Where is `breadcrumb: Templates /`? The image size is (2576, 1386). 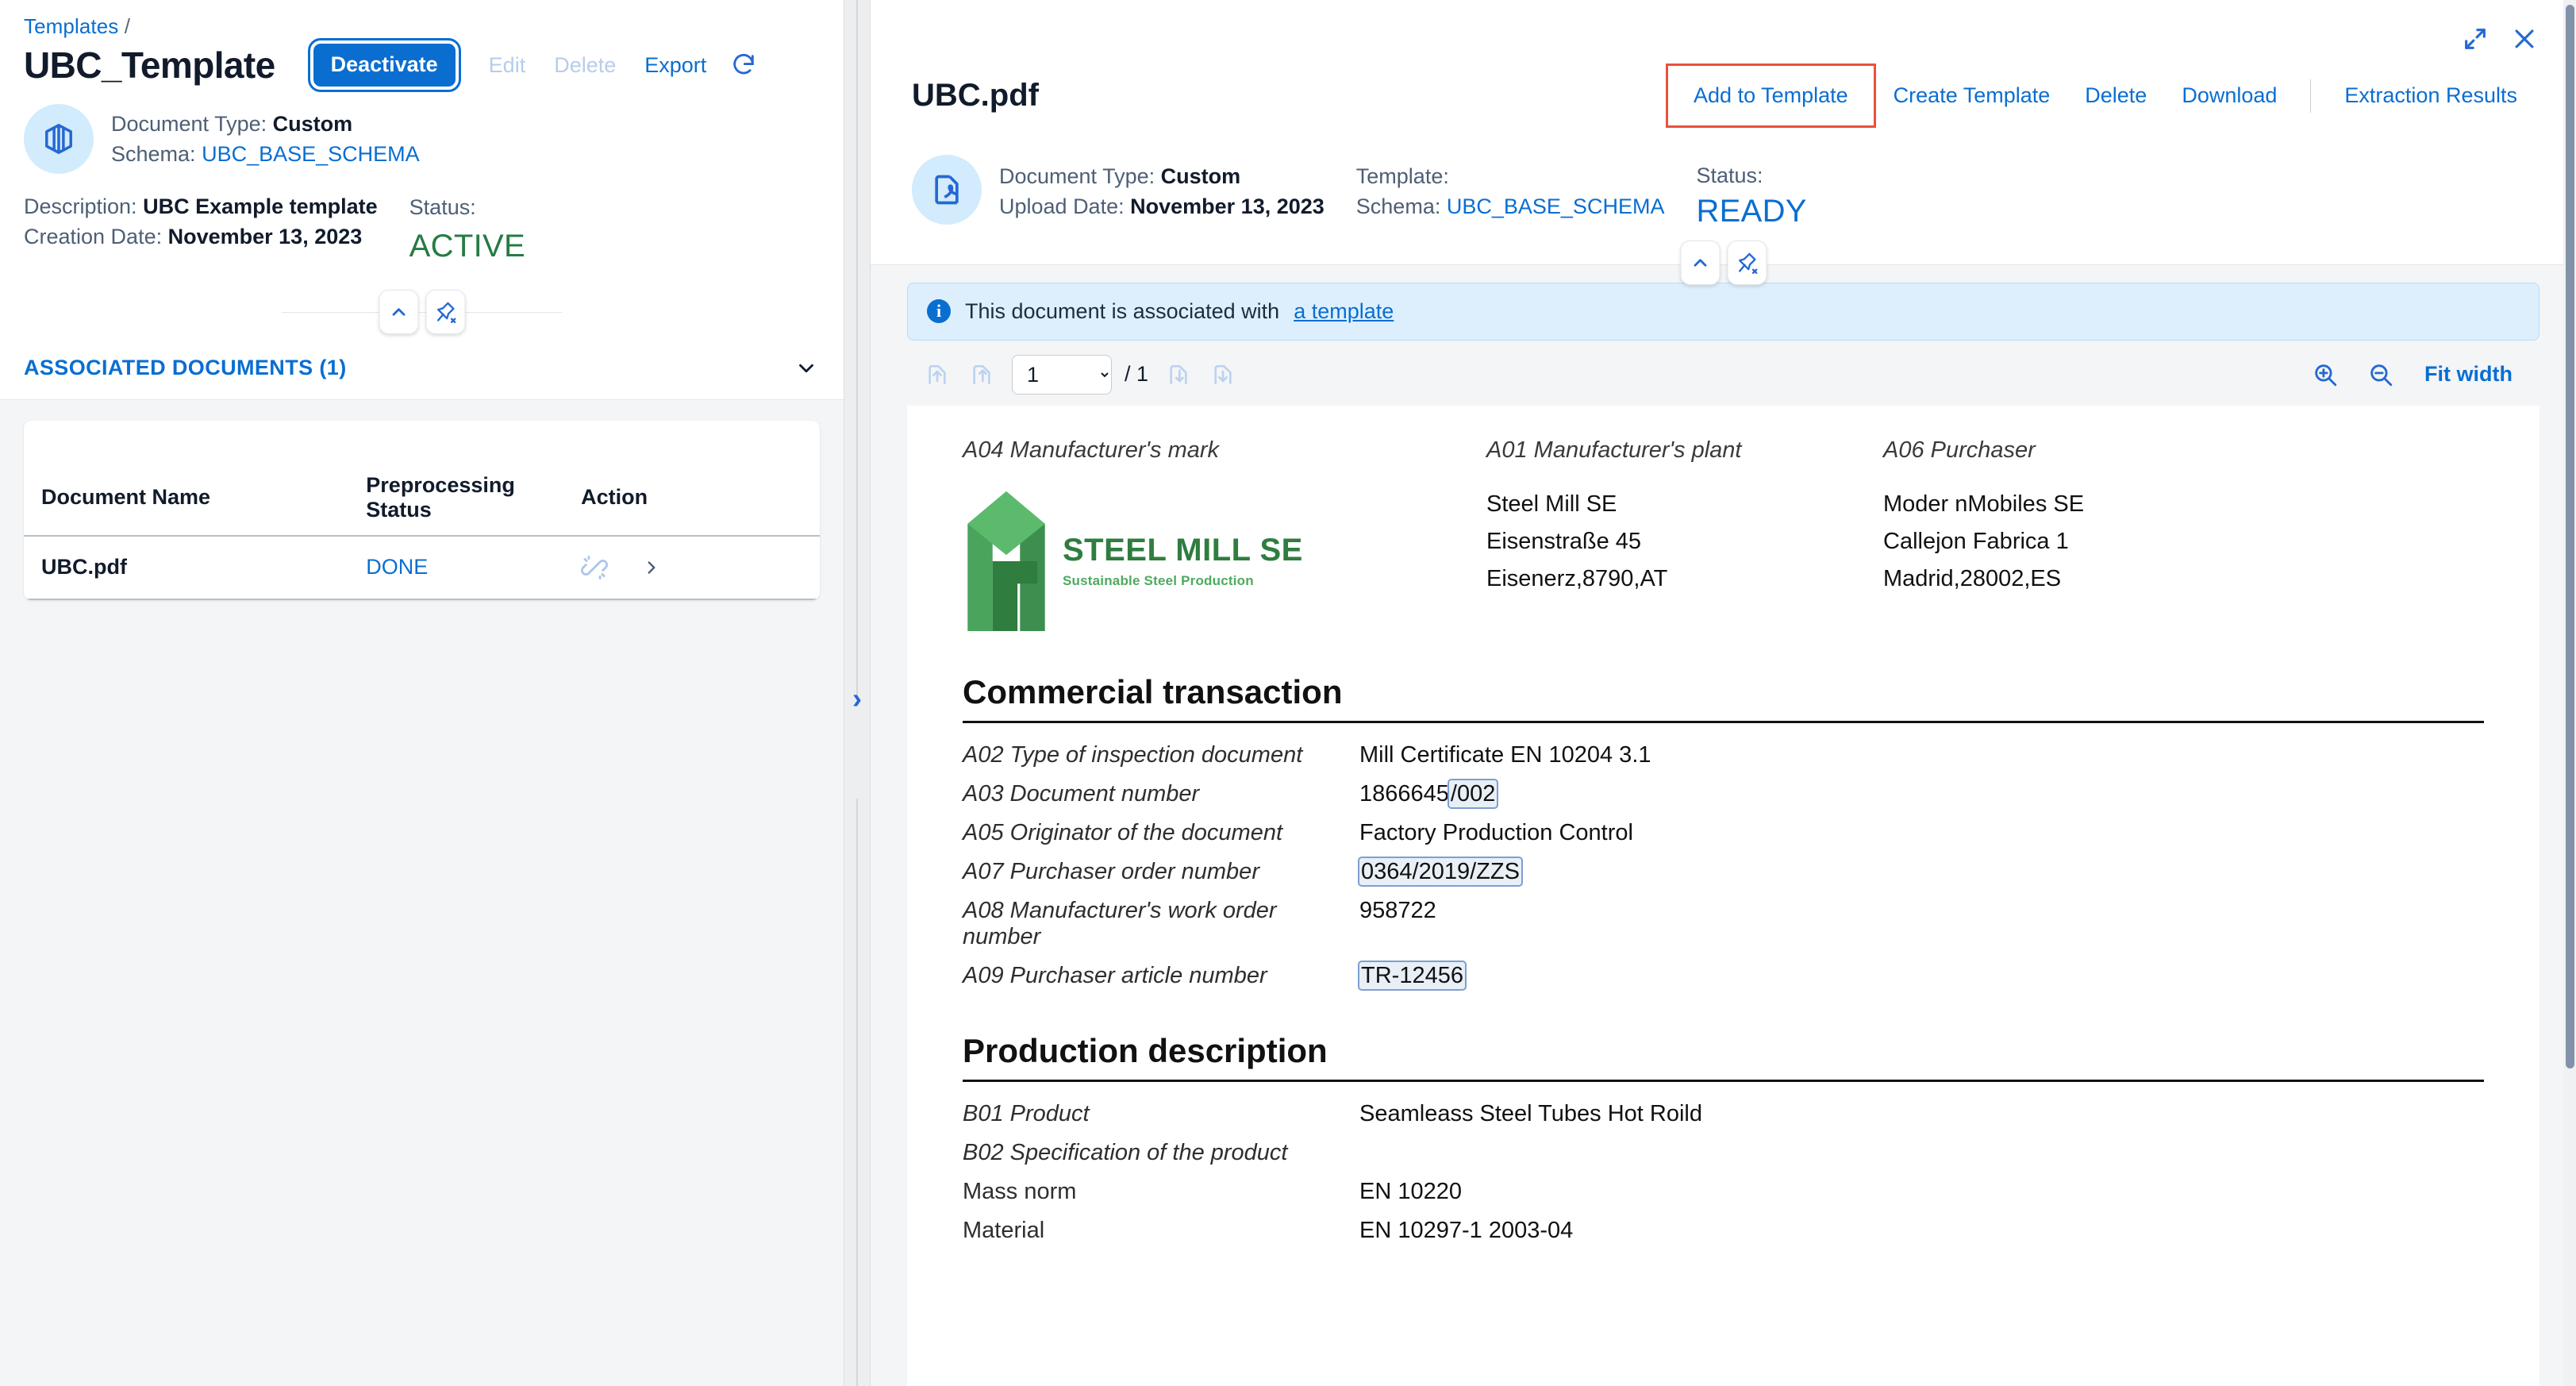 breadcrumb: Templates / is located at coordinates (422, 26).